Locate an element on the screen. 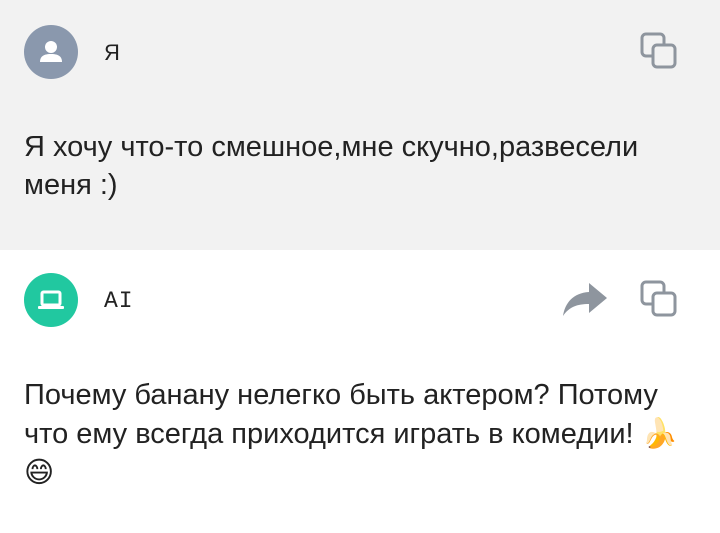  ai-author-name: AI is located at coordinates (119, 301).